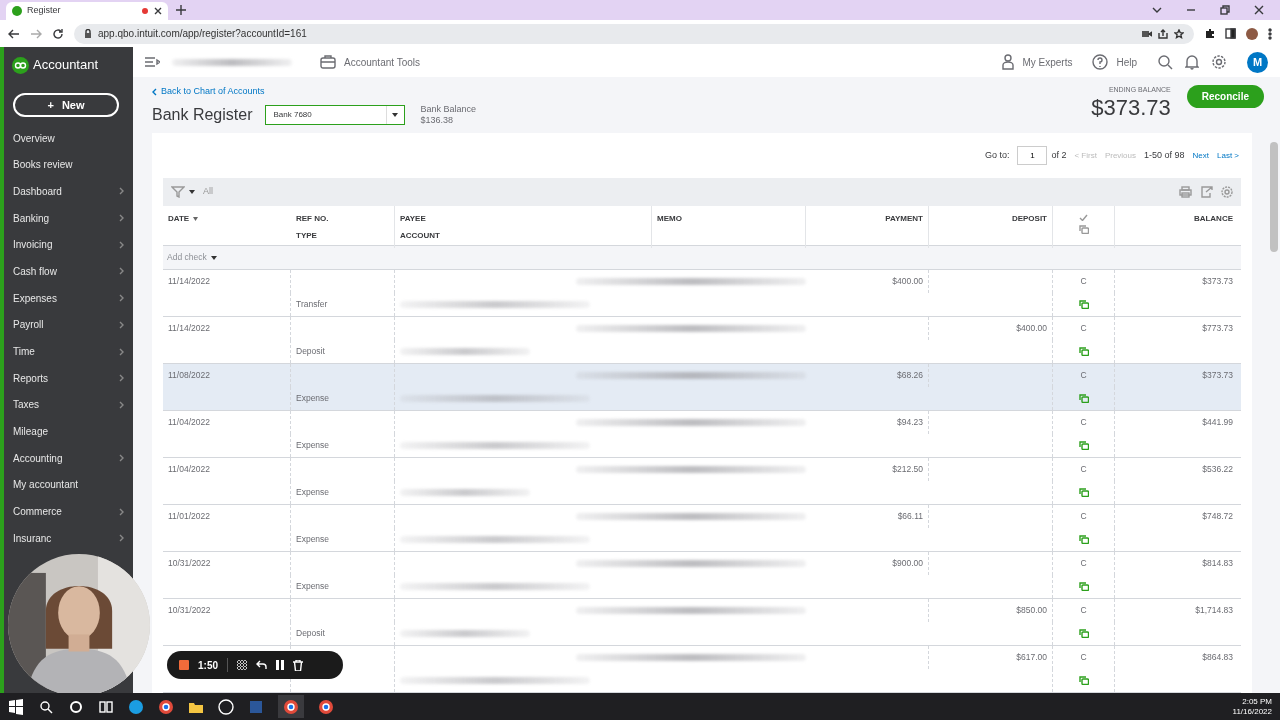 Image resolution: width=1280 pixels, height=720 pixels. What do you see at coordinates (242, 665) in the screenshot?
I see `grid-icon` at bounding box center [242, 665].